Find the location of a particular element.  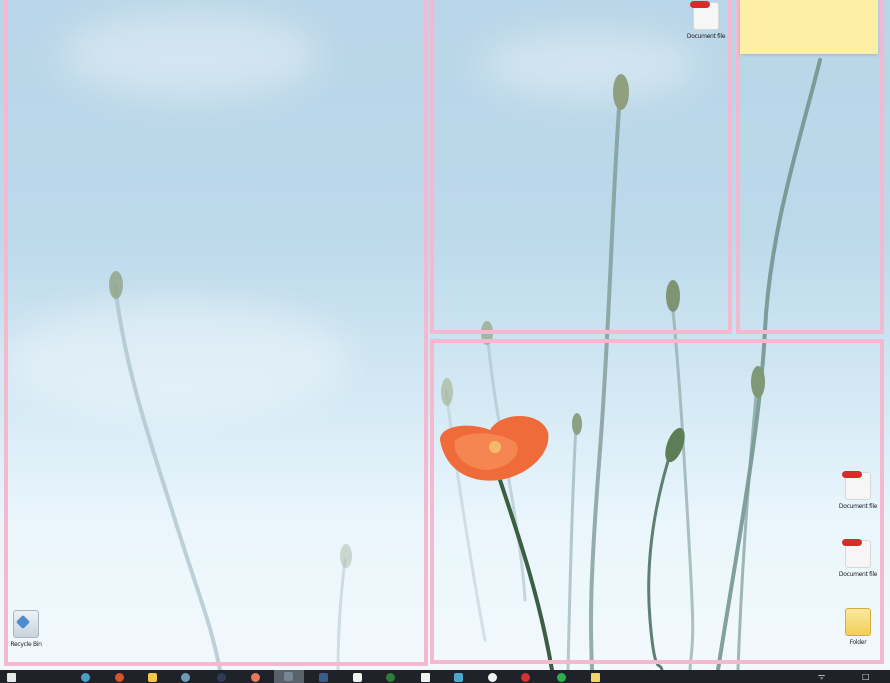

taskbar: ᯤ □ is located at coordinates (445, 676).